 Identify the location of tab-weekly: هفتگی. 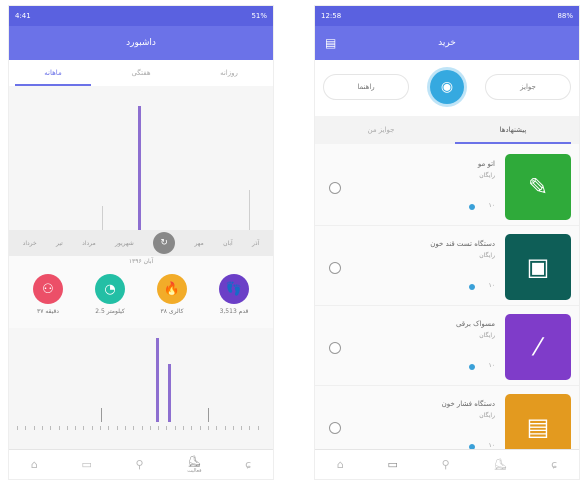
(141, 73).